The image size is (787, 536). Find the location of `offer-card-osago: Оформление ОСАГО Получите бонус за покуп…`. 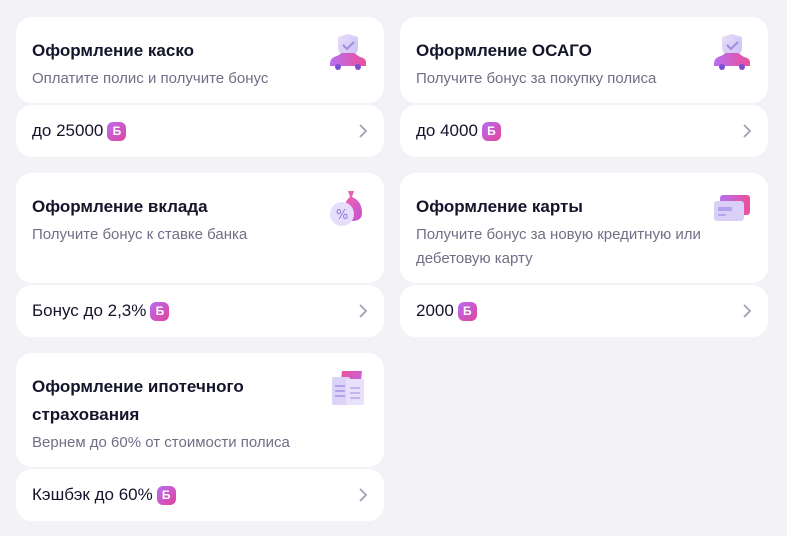

offer-card-osago: Оформление ОСАГО Получите бонус за покуп… is located at coordinates (584, 87).